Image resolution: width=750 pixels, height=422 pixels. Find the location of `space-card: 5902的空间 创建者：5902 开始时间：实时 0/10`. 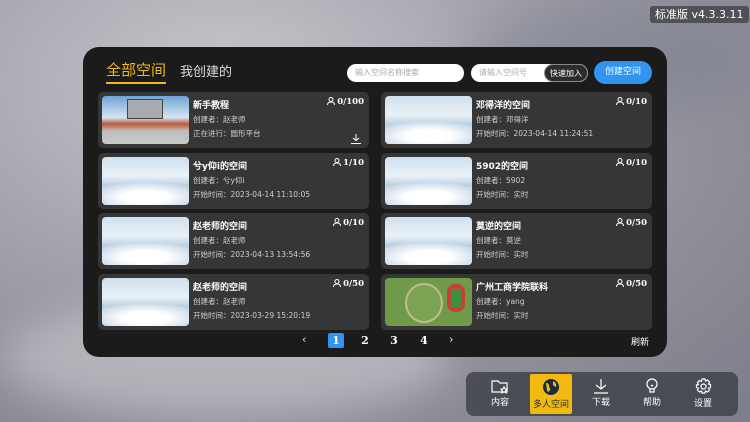

space-card: 5902的空间 创建者：5902 开始时间：实时 0/10 is located at coordinates (516, 180).